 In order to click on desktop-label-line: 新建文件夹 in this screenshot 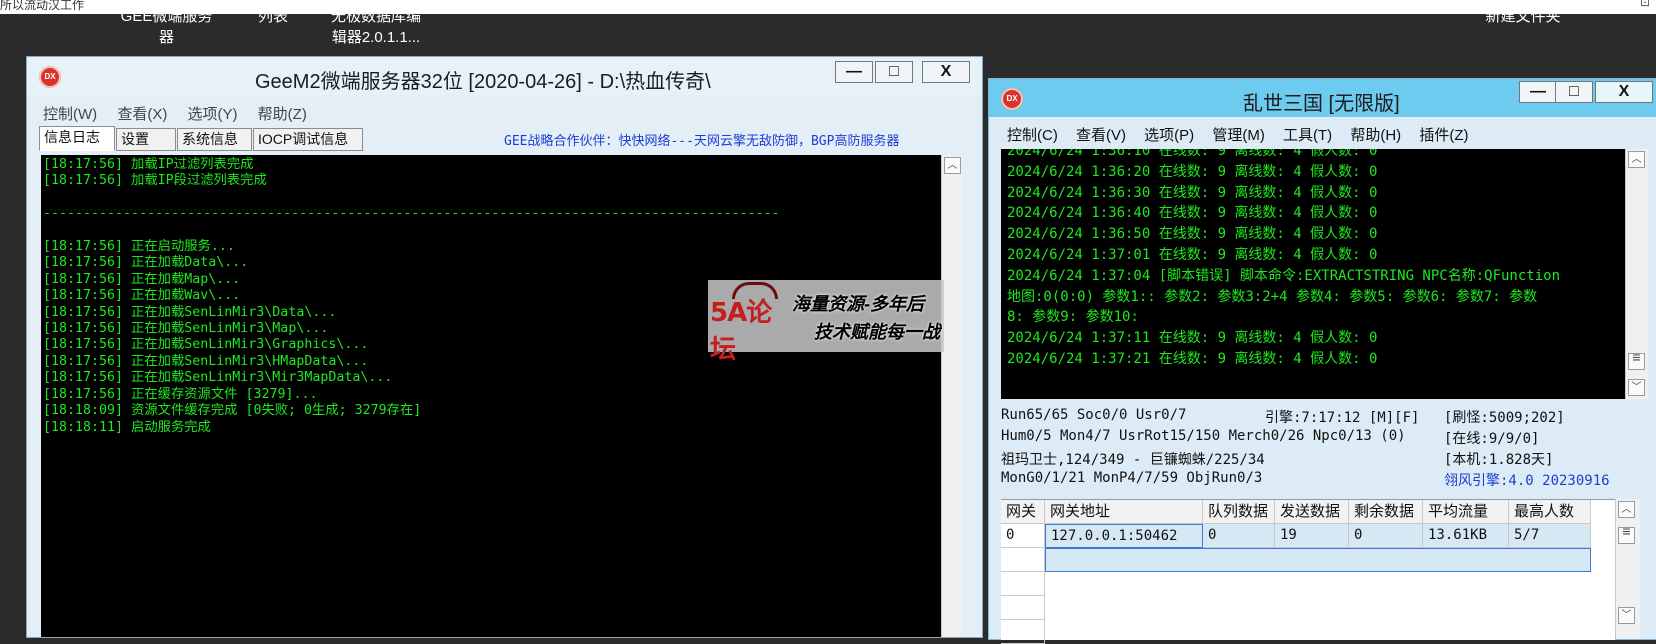, I will do `click(1523, 16)`.